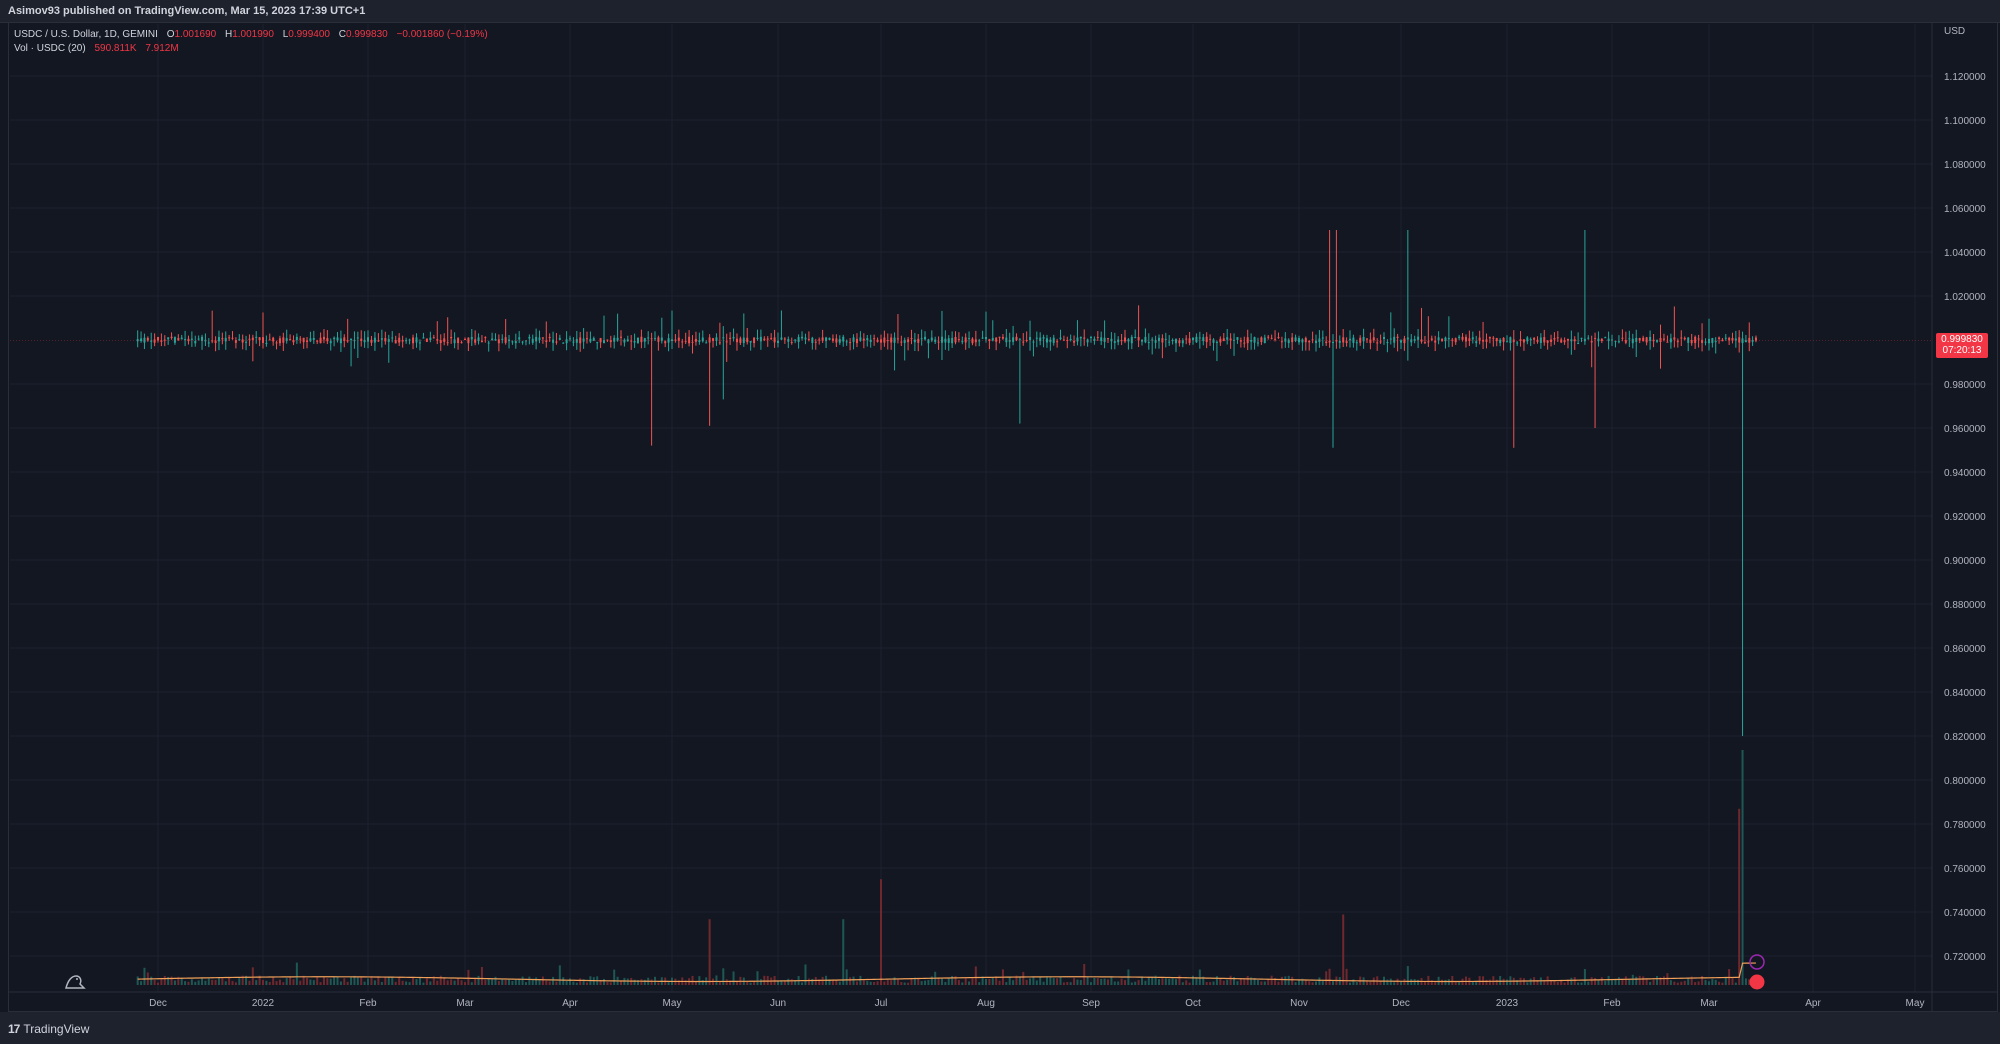 Image resolution: width=2000 pixels, height=1044 pixels. Describe the element at coordinates (1507, 1003) in the screenshot. I see `time-tick-label: 2023` at that location.